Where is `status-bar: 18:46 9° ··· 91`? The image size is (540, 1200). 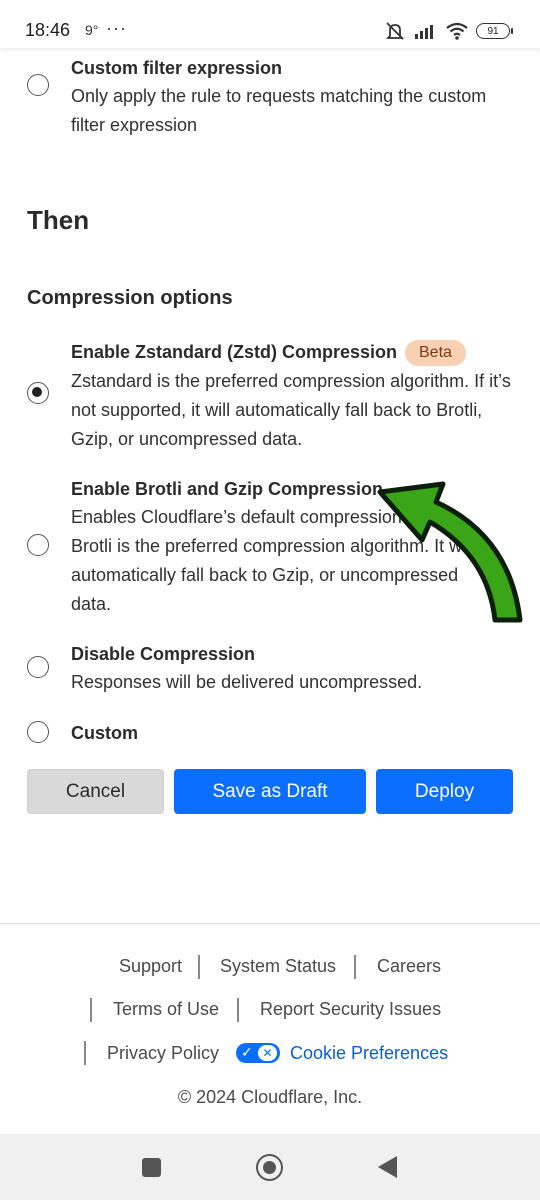 status-bar: 18:46 9° ··· 91 is located at coordinates (270, 24).